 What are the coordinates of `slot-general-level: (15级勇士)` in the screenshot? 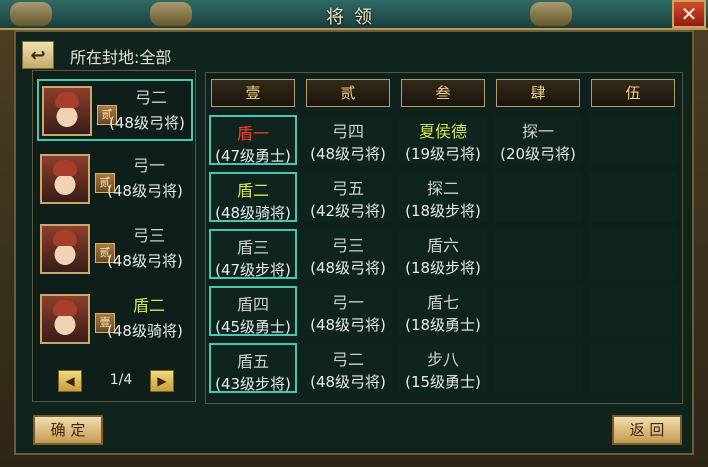 It's located at (443, 382).